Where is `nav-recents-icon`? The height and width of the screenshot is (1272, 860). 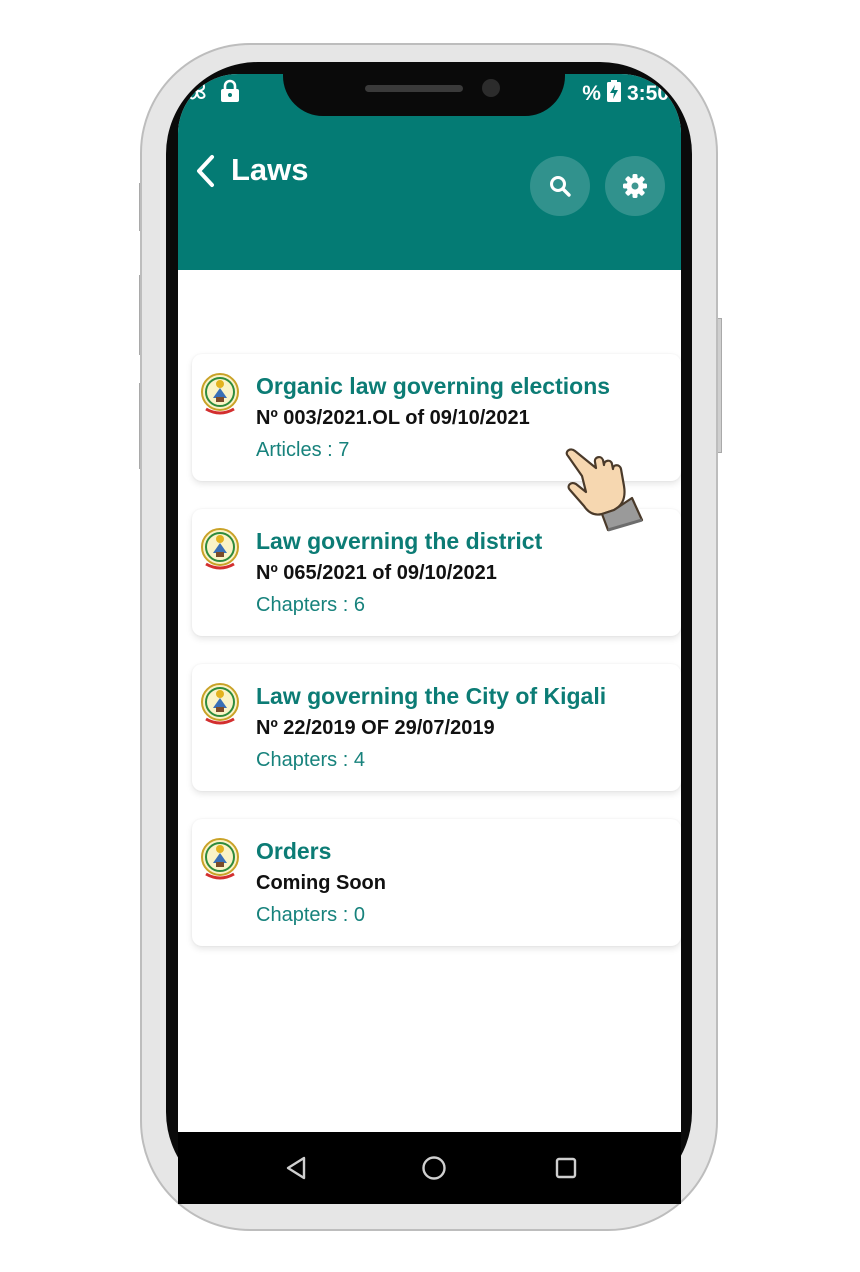 nav-recents-icon is located at coordinates (566, 1168).